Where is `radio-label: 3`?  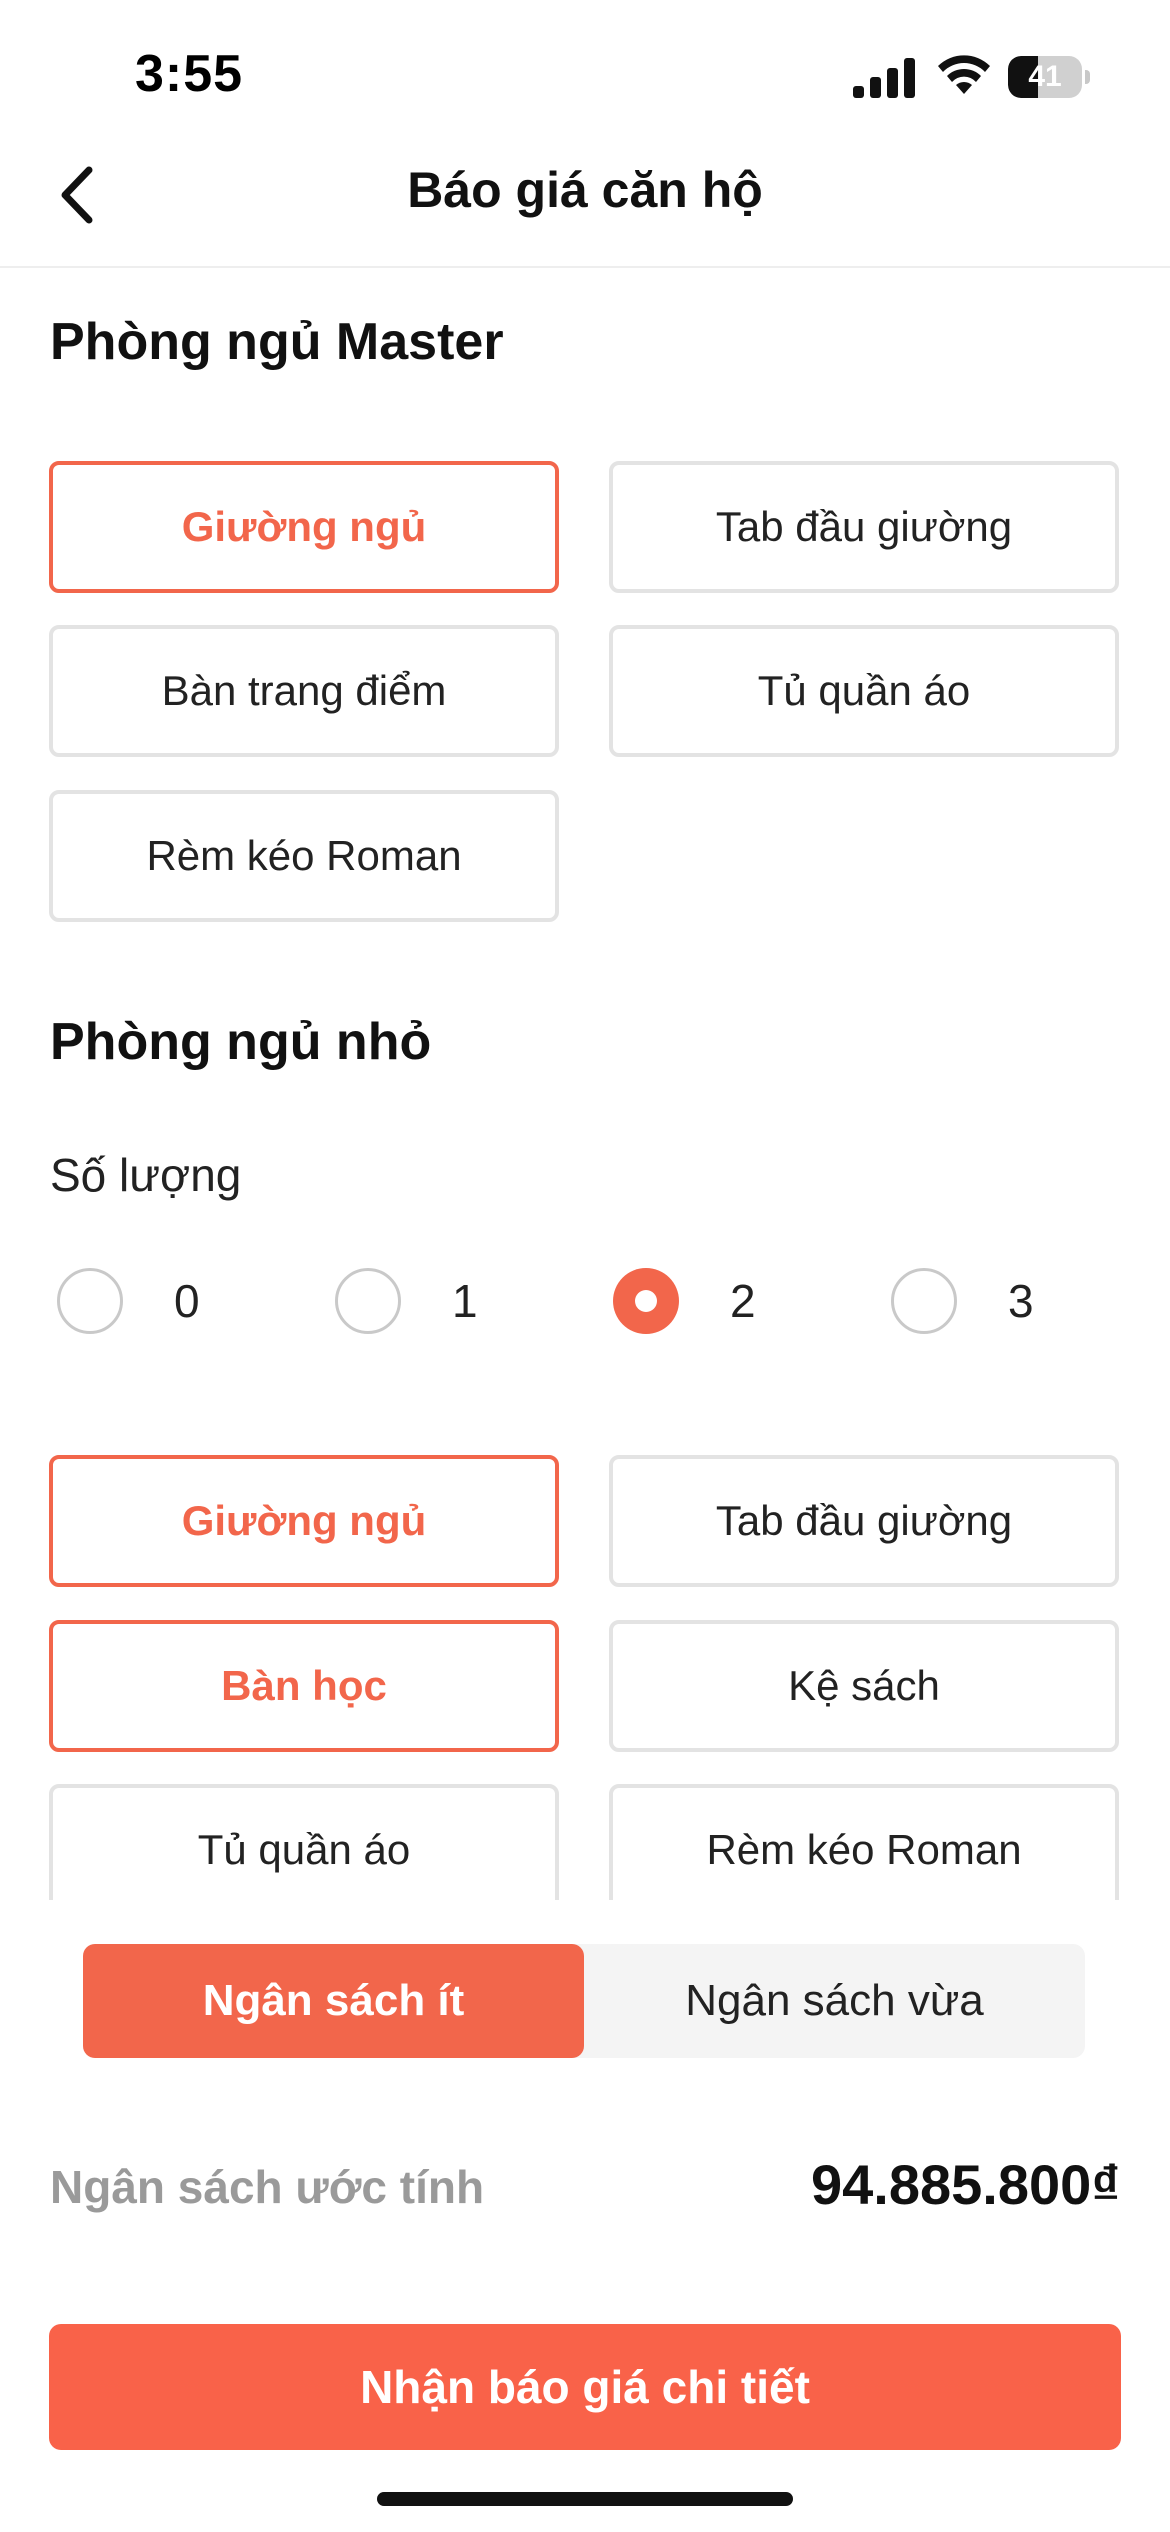
radio-label: 3 is located at coordinates (1021, 1301).